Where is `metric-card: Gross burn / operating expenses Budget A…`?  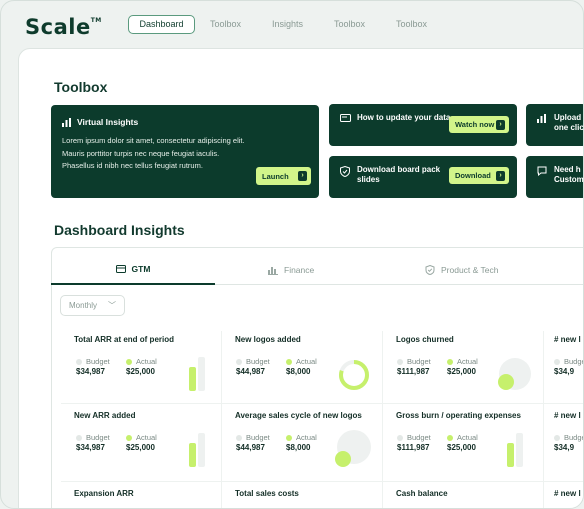 metric-card: Gross burn / operating expenses Budget A… is located at coordinates (463, 442).